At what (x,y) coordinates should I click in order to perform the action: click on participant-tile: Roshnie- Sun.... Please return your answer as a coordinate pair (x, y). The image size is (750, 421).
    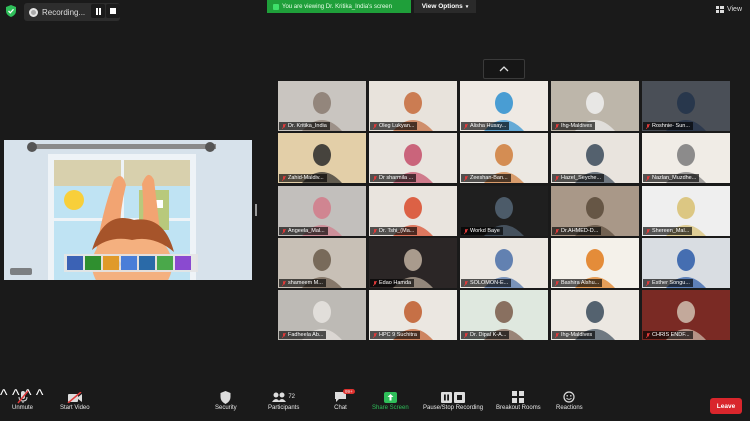
    Looking at the image, I should click on (686, 106).